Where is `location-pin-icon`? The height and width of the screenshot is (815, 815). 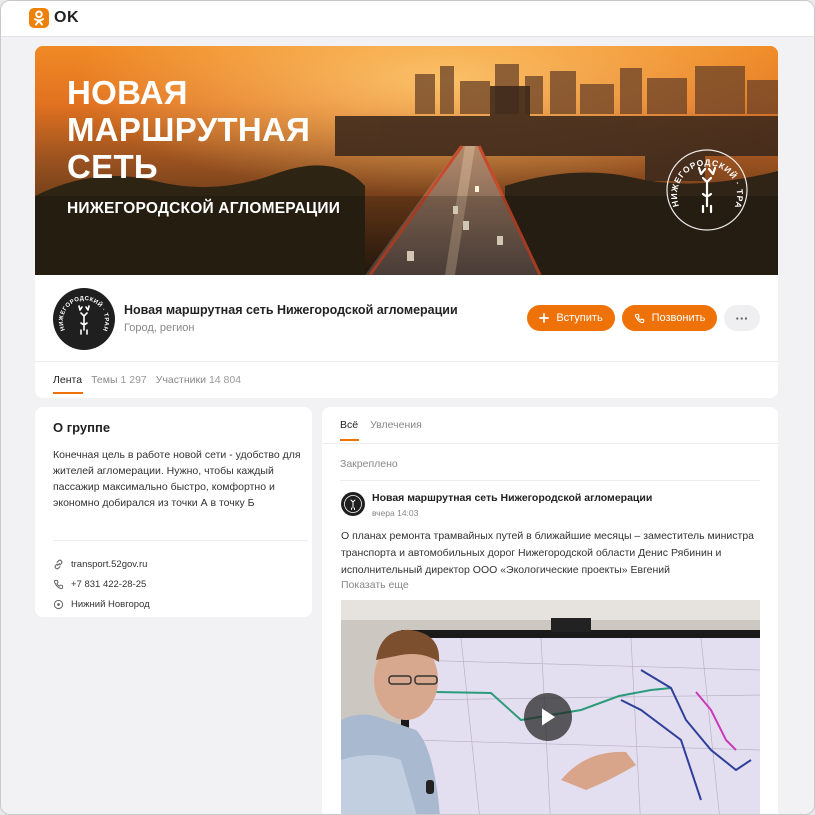 location-pin-icon is located at coordinates (59, 604).